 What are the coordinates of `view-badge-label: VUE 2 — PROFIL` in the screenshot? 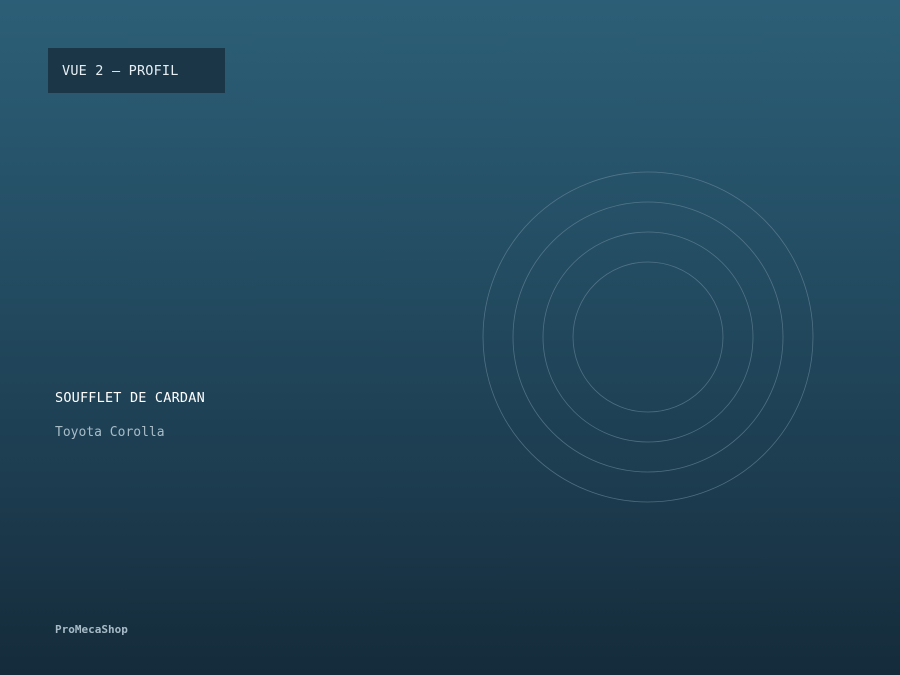 It's located at (120, 70).